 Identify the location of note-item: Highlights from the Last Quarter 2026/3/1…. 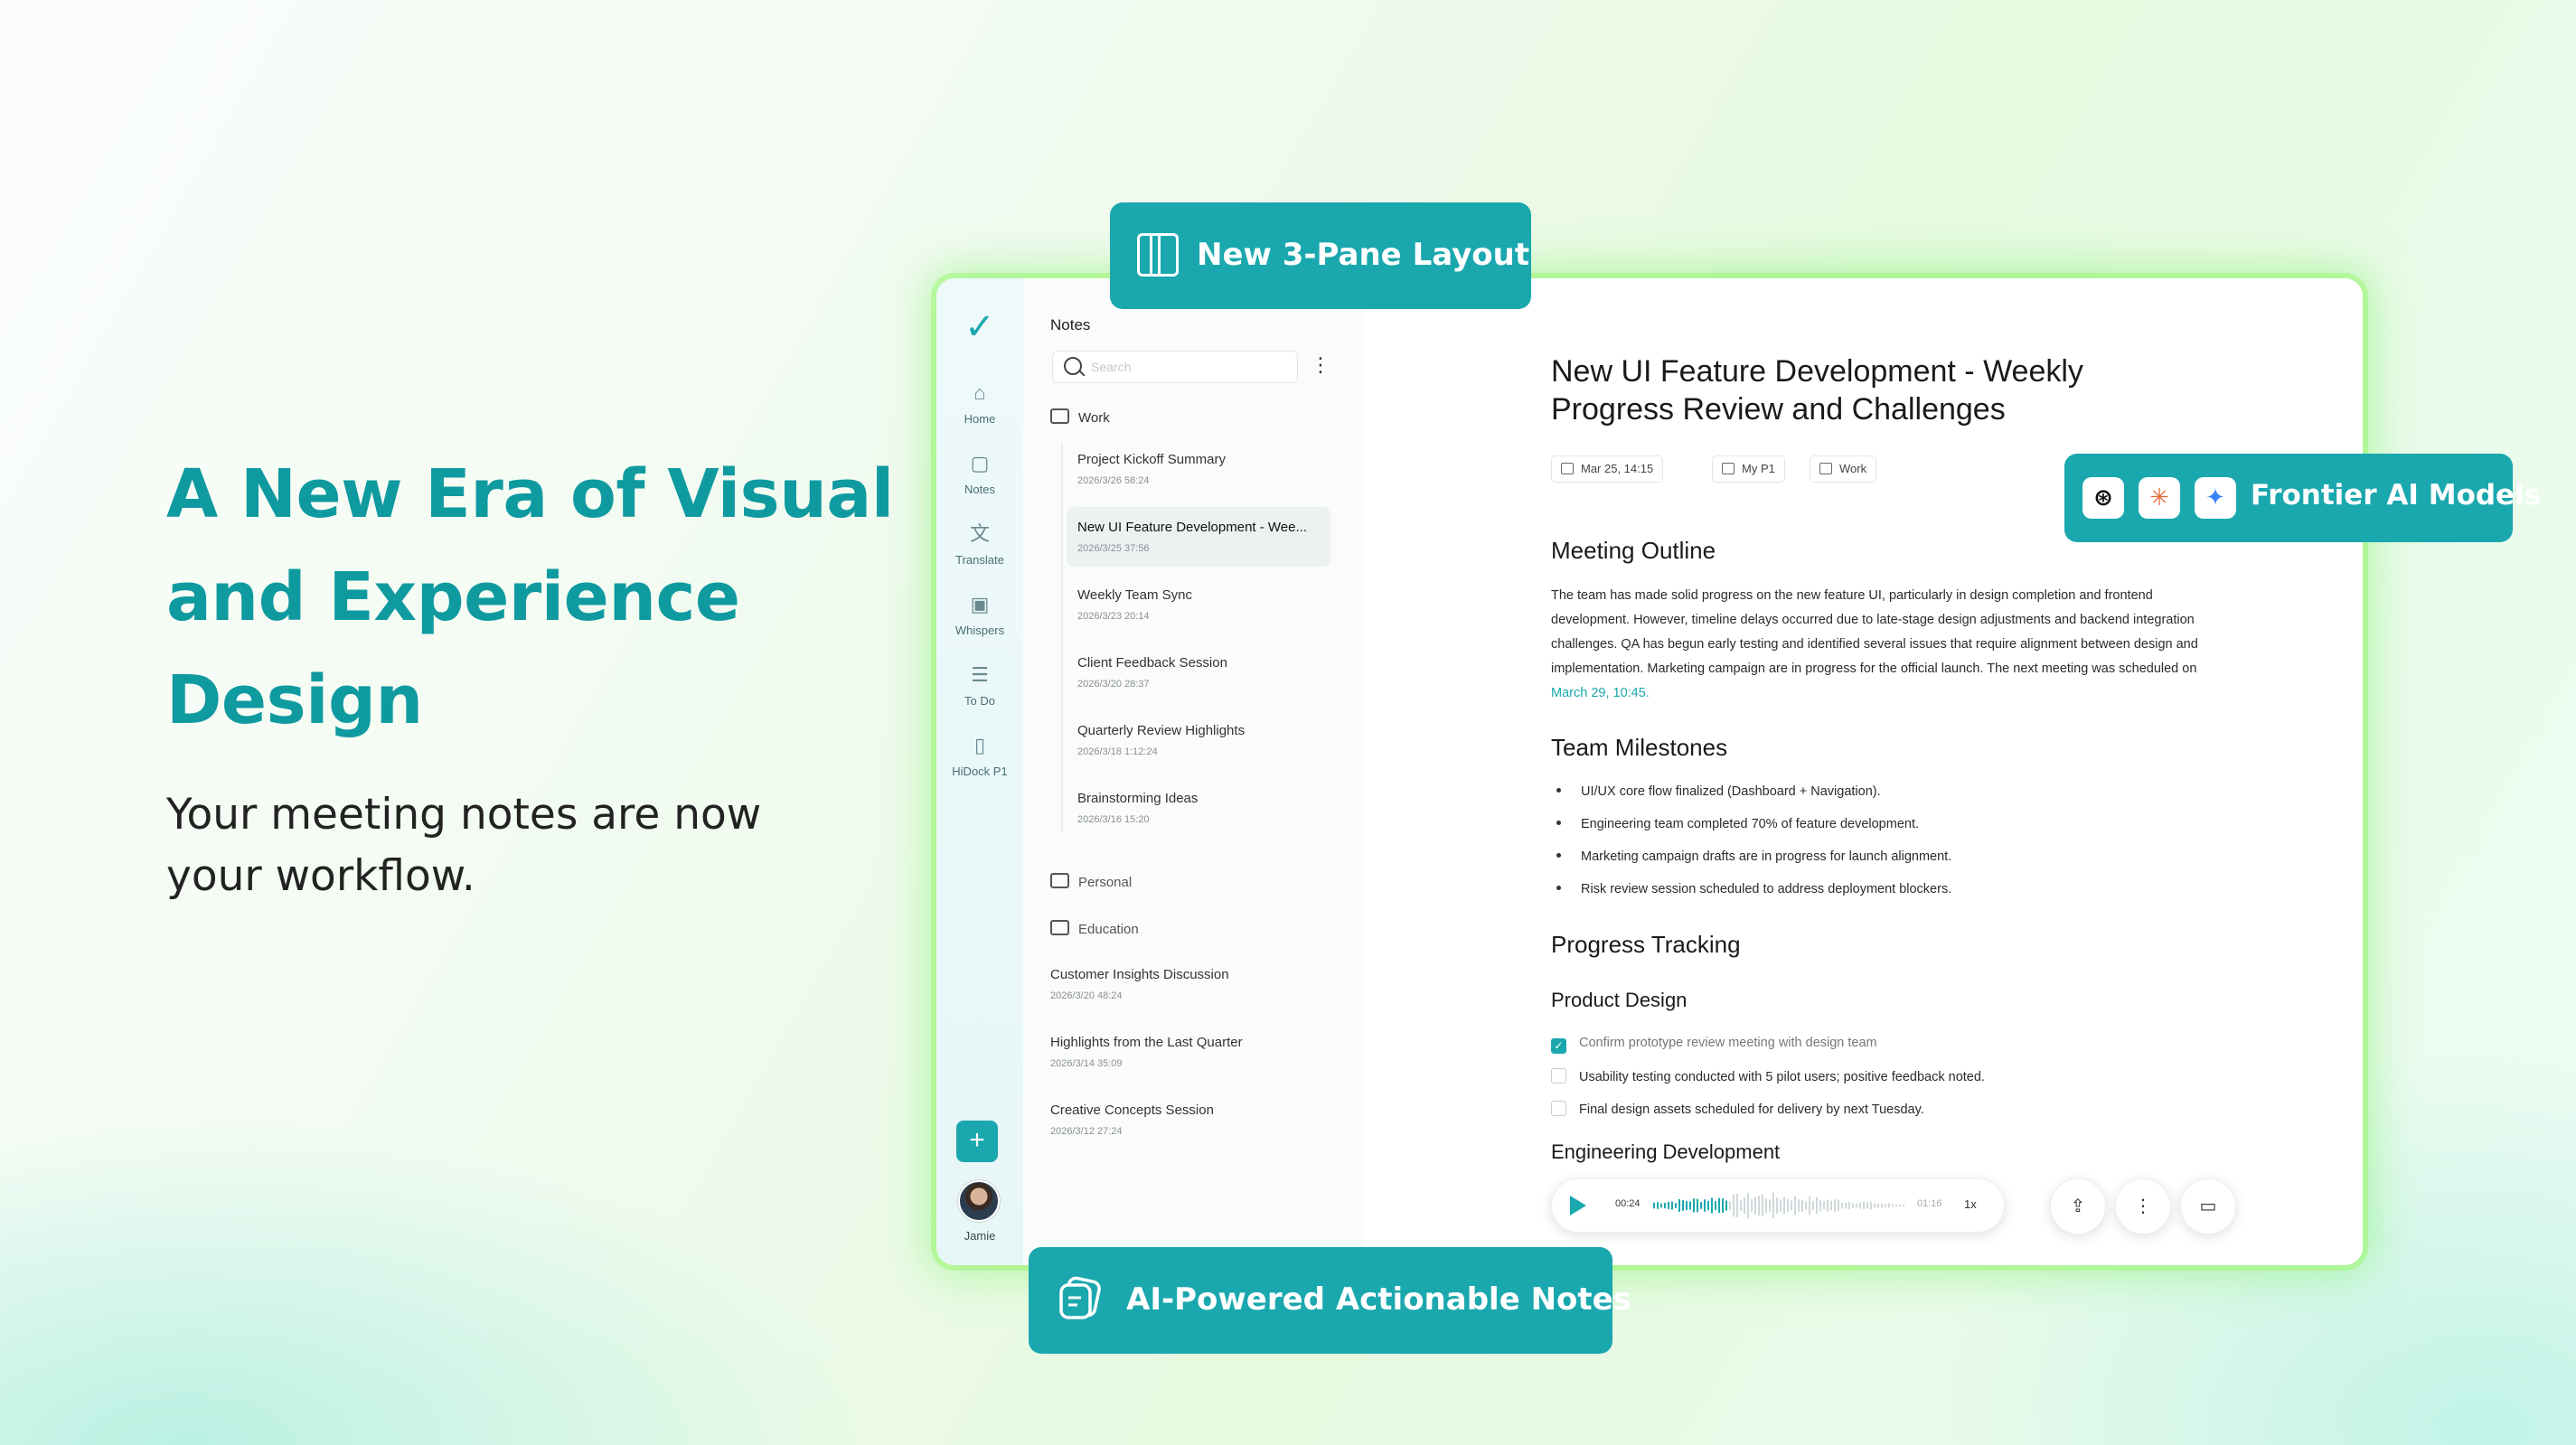
(1182, 1052).